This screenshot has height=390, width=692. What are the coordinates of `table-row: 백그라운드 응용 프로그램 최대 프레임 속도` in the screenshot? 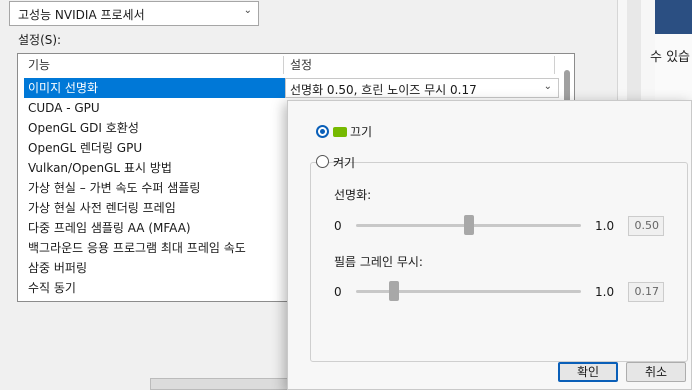 It's located at (135, 248).